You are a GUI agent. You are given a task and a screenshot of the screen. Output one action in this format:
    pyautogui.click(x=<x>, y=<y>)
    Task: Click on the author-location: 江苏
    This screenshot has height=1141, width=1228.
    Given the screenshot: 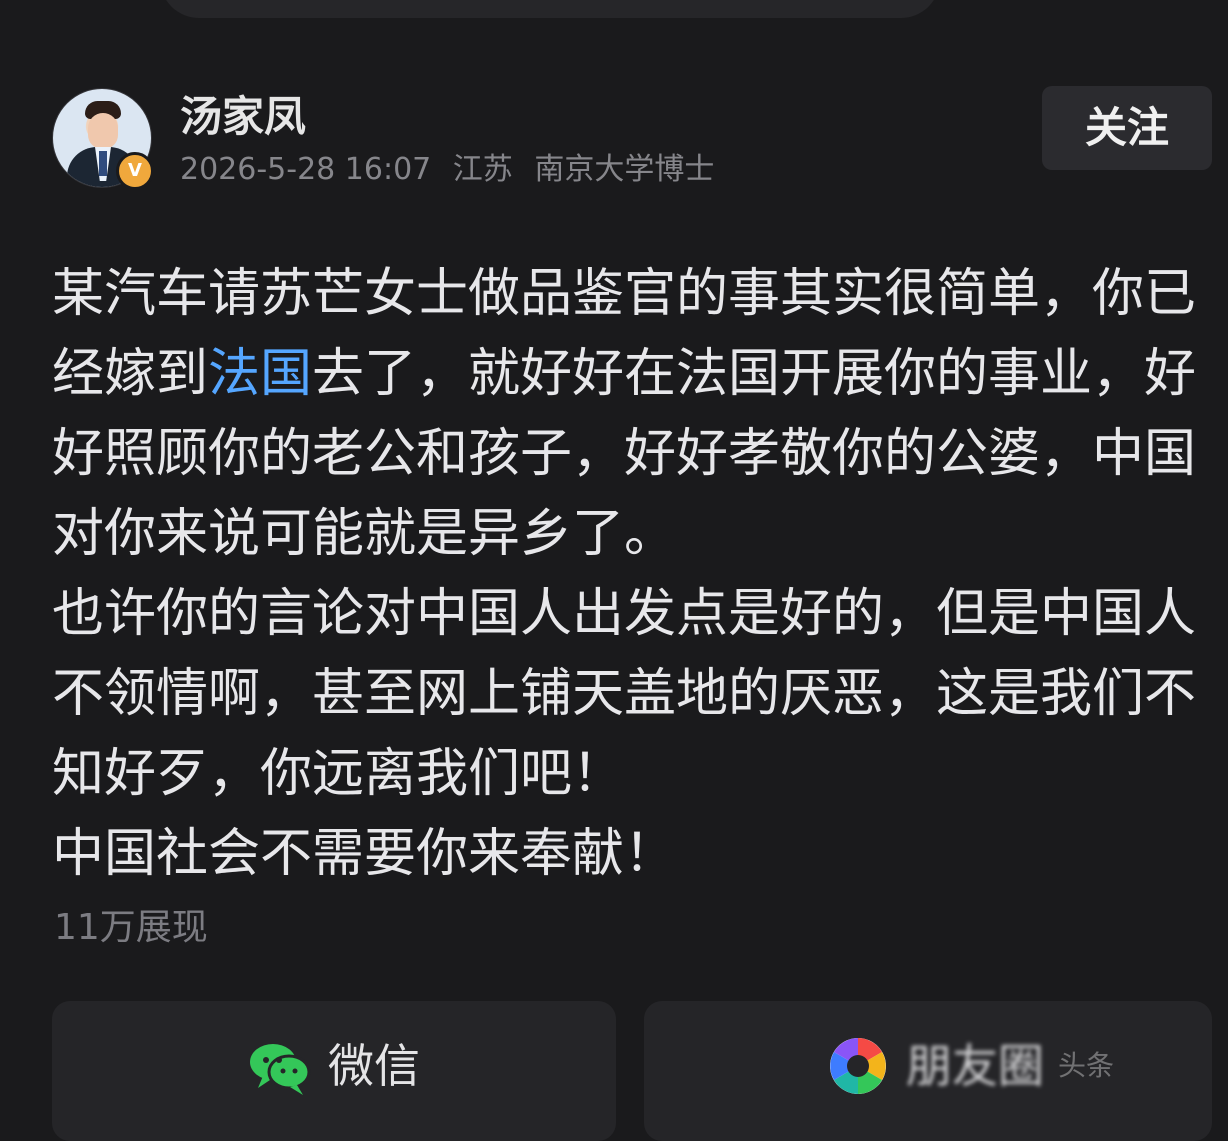 What is the action you would take?
    pyautogui.click(x=482, y=169)
    